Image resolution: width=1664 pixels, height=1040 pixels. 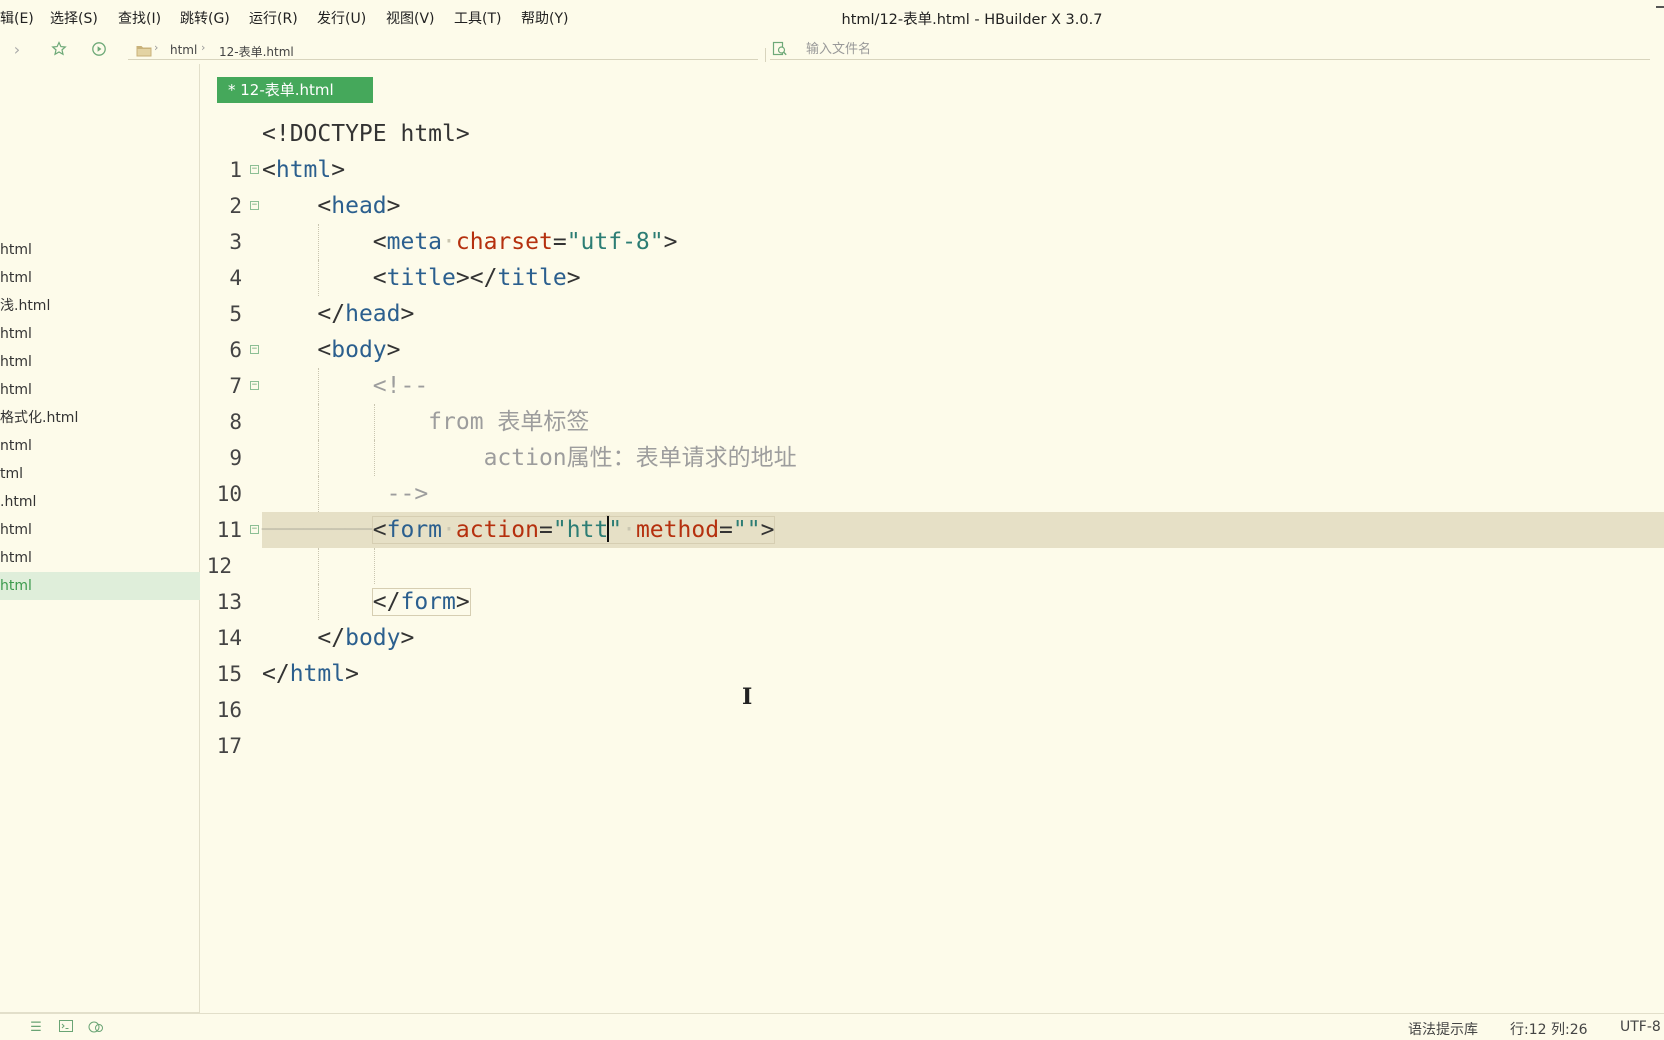 What do you see at coordinates (780, 49) in the screenshot?
I see `file-search-icon` at bounding box center [780, 49].